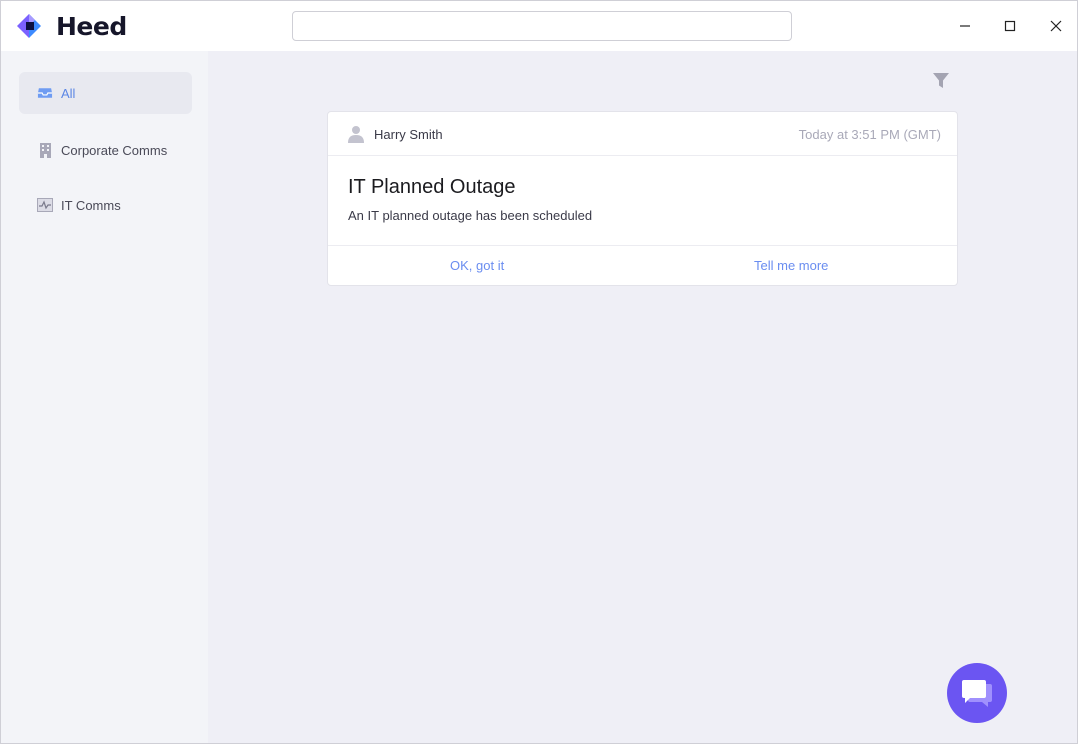 This screenshot has height=744, width=1078. I want to click on minimize-button, so click(965, 26).